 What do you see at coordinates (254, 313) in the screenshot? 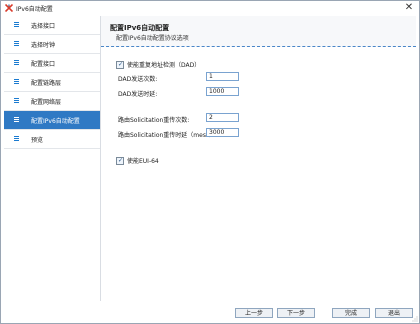
I see `prev-button: 上一步` at bounding box center [254, 313].